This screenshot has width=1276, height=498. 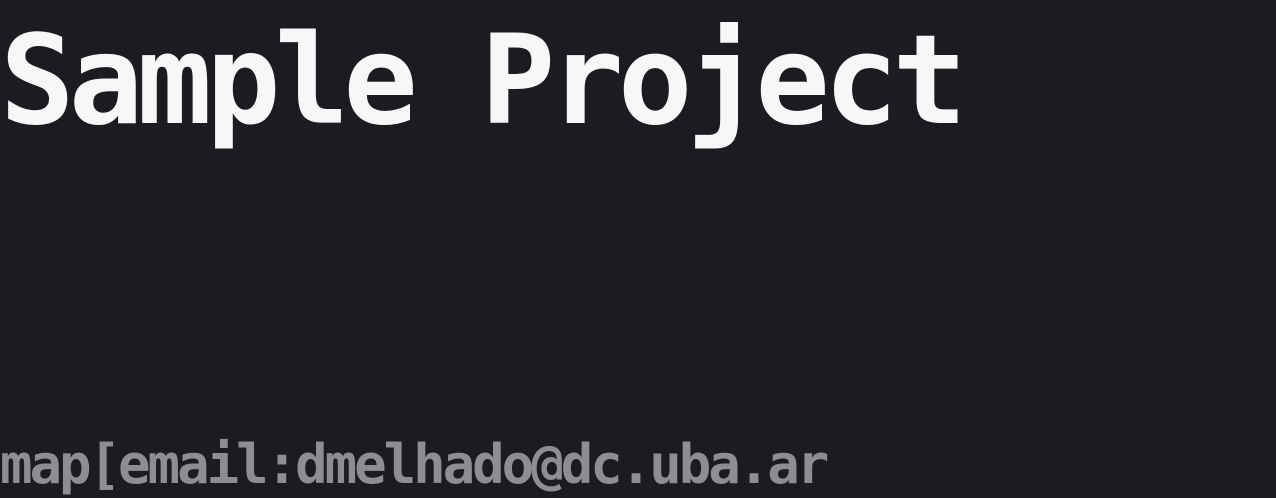 I want to click on author-email: map[email:dmelhado@dc.uba.ar, so click(x=414, y=464).